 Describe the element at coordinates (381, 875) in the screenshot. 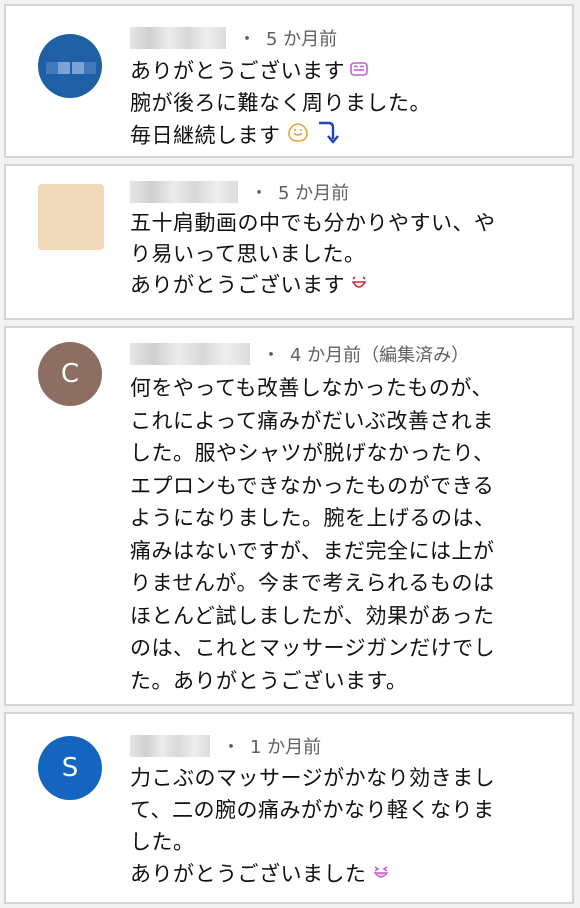

I see `grinning-squinting-emoji-icon` at that location.